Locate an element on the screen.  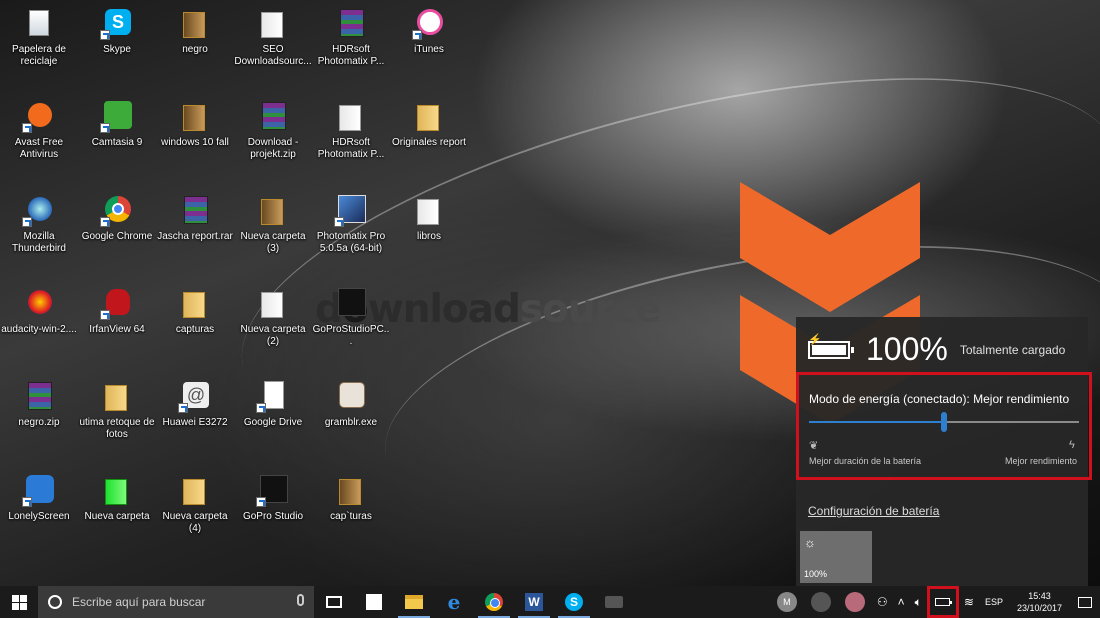
media-app-button is located at coordinates (614, 602).